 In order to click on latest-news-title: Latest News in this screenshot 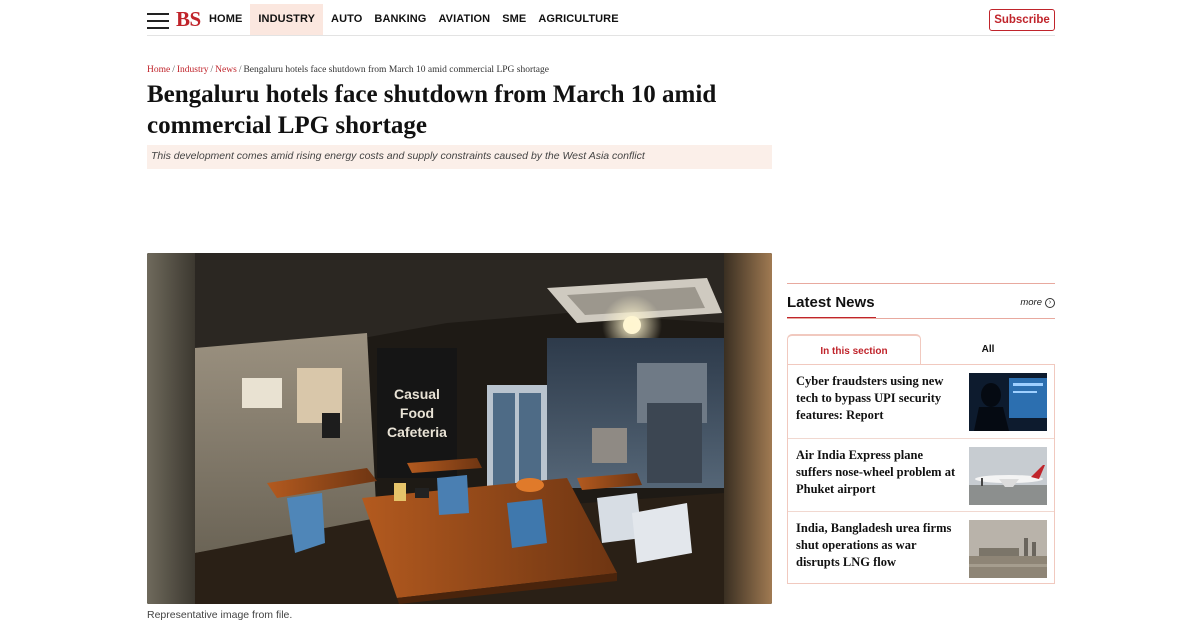, I will do `click(831, 302)`.